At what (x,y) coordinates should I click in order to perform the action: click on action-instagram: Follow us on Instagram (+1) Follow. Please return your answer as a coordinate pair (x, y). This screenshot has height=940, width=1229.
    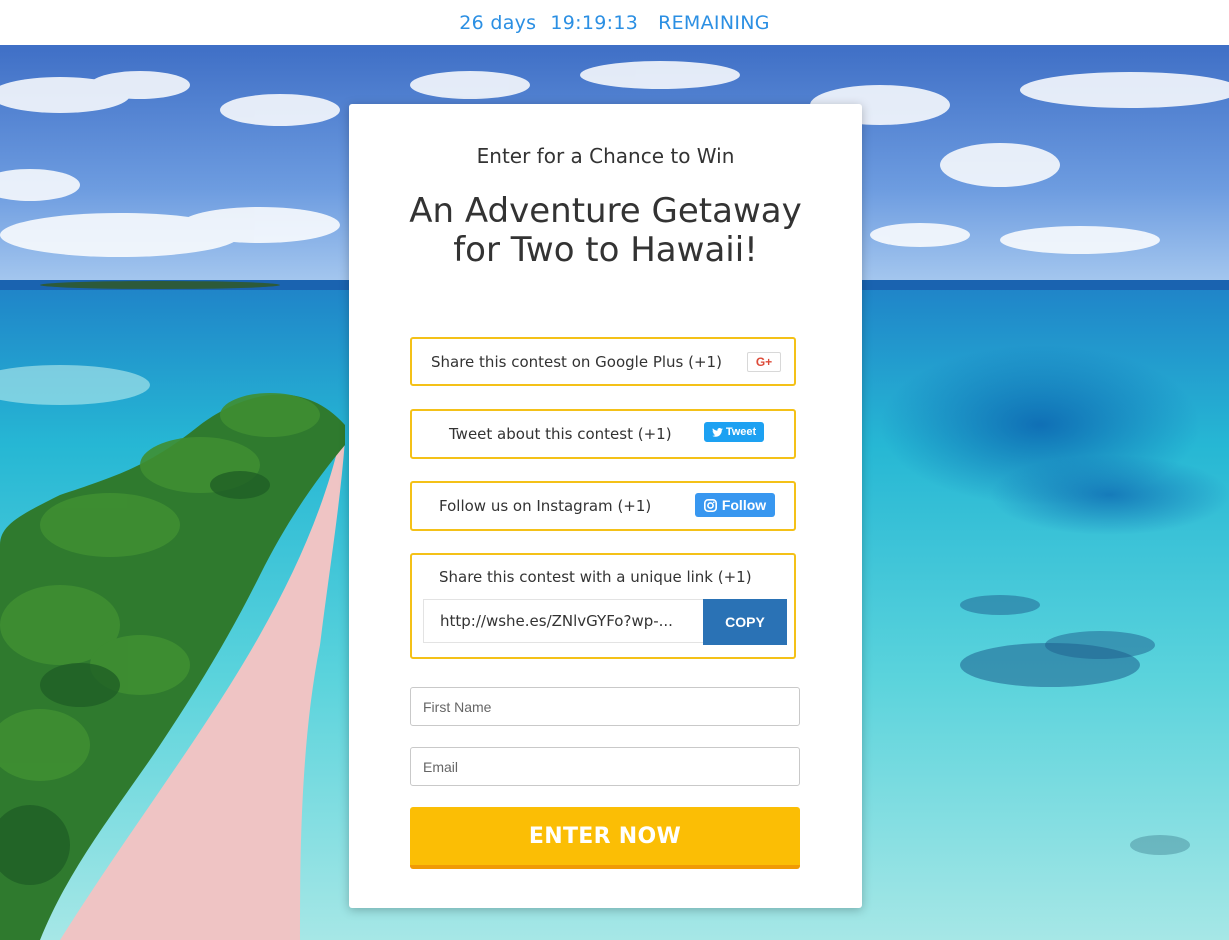
    Looking at the image, I should click on (603, 506).